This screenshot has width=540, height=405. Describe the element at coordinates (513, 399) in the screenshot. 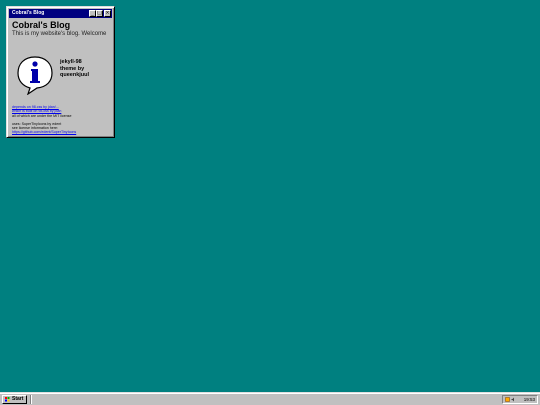

I see `tray-volume-icon` at that location.